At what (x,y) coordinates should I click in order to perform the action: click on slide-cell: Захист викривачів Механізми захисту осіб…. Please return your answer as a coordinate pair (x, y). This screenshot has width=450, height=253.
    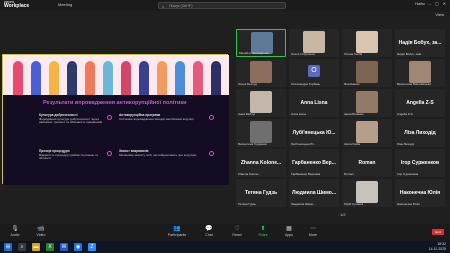
    Looking at the image, I should click on (163, 153).